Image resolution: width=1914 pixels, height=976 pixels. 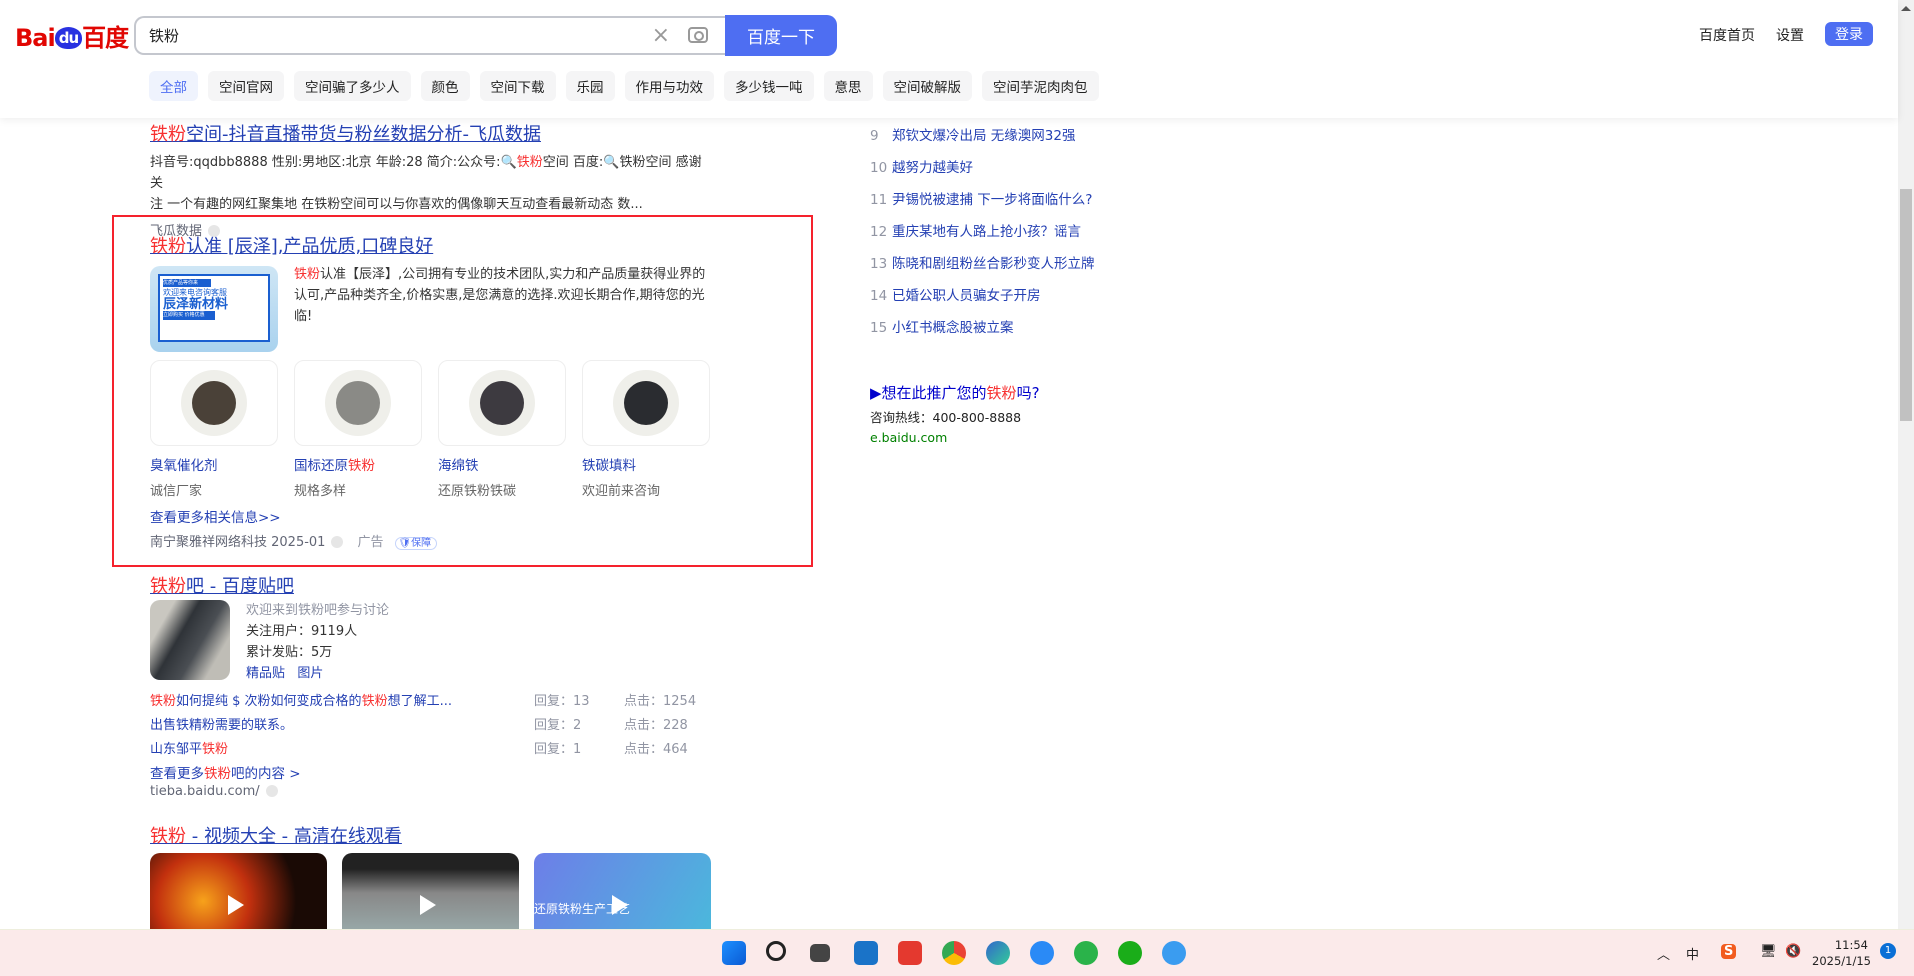 What do you see at coordinates (992, 200) in the screenshot?
I see `hot-title: 尹锡悦被逮捕 下一步将面临什么?` at bounding box center [992, 200].